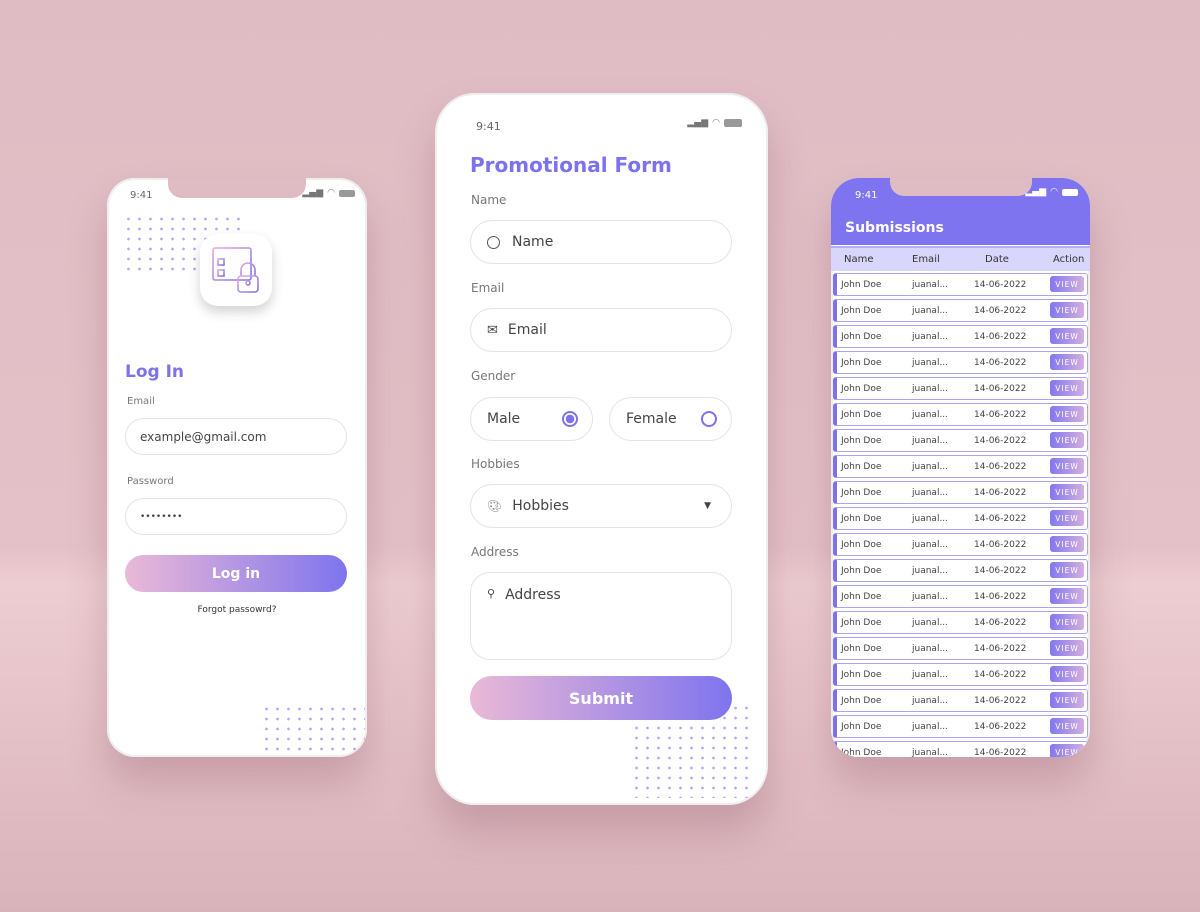  I want to click on submissions-title: Submissions, so click(894, 228).